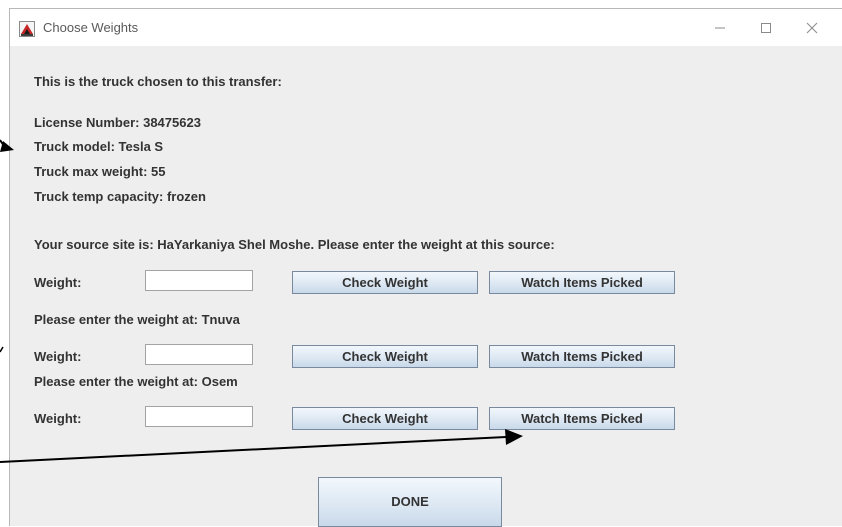 This screenshot has width=842, height=527. I want to click on arrow-line-bottom, so click(253, 449).